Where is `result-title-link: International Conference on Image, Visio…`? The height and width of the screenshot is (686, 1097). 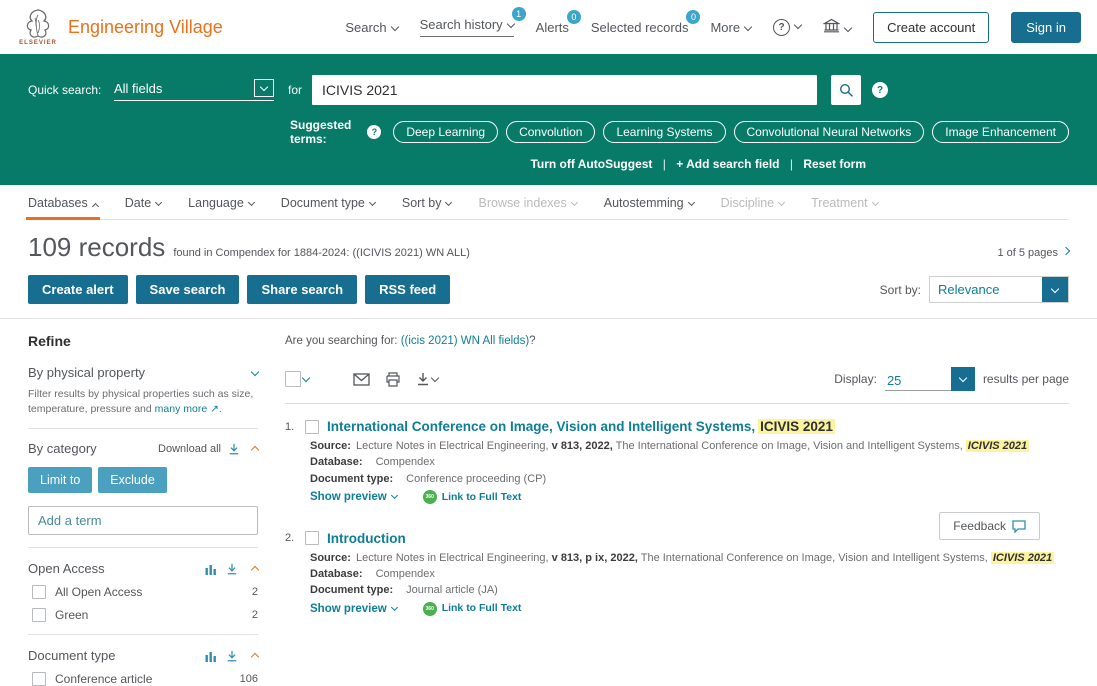
result-title-link: International Conference on Image, Visio… is located at coordinates (581, 426).